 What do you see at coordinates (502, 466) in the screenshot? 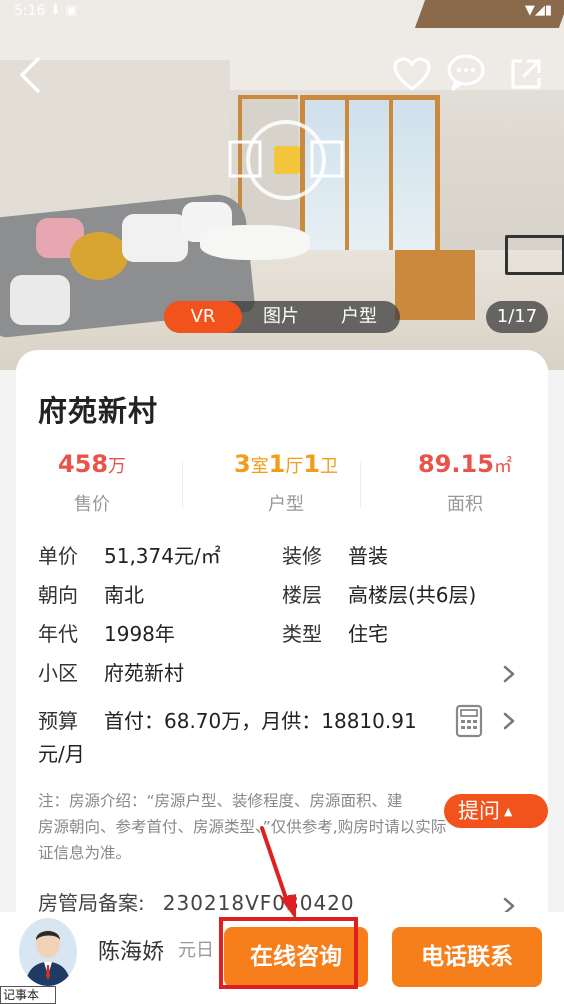
I see `area-unit: ㎡` at bounding box center [502, 466].